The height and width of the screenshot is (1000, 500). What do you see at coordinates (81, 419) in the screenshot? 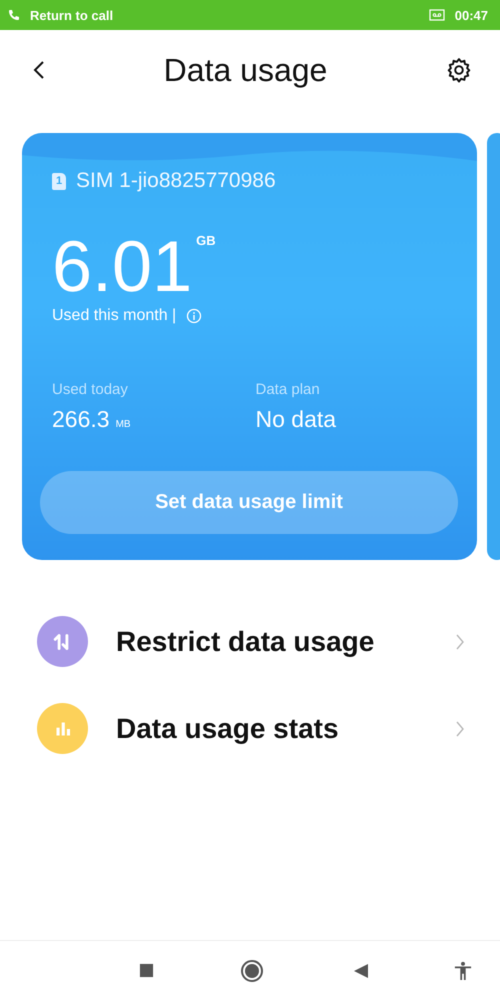
I see `used-today-value: 266.3` at bounding box center [81, 419].